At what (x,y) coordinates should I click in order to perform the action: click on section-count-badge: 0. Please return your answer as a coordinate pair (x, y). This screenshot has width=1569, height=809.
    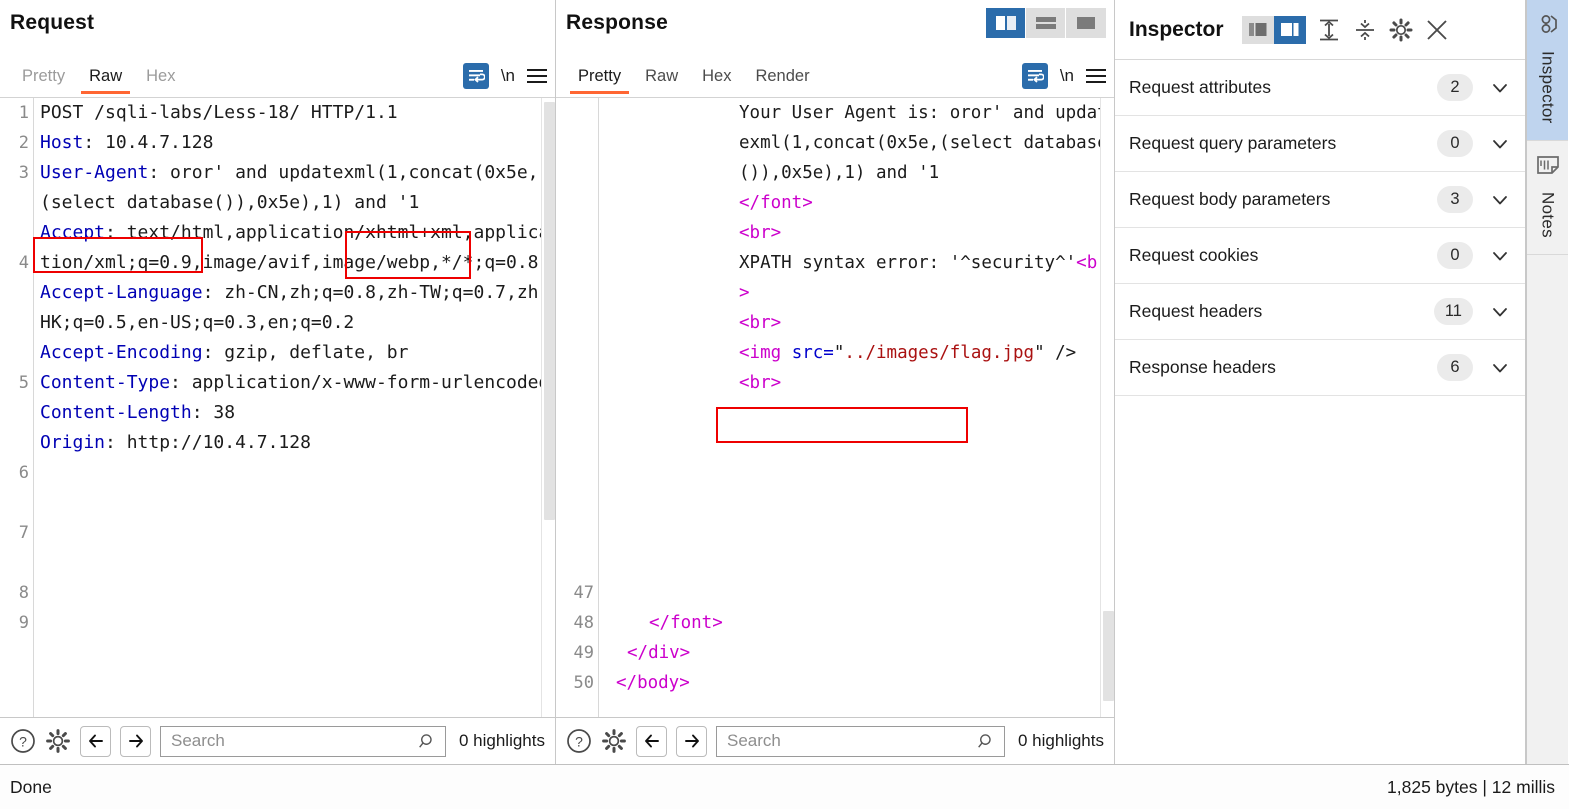
    Looking at the image, I should click on (1455, 143).